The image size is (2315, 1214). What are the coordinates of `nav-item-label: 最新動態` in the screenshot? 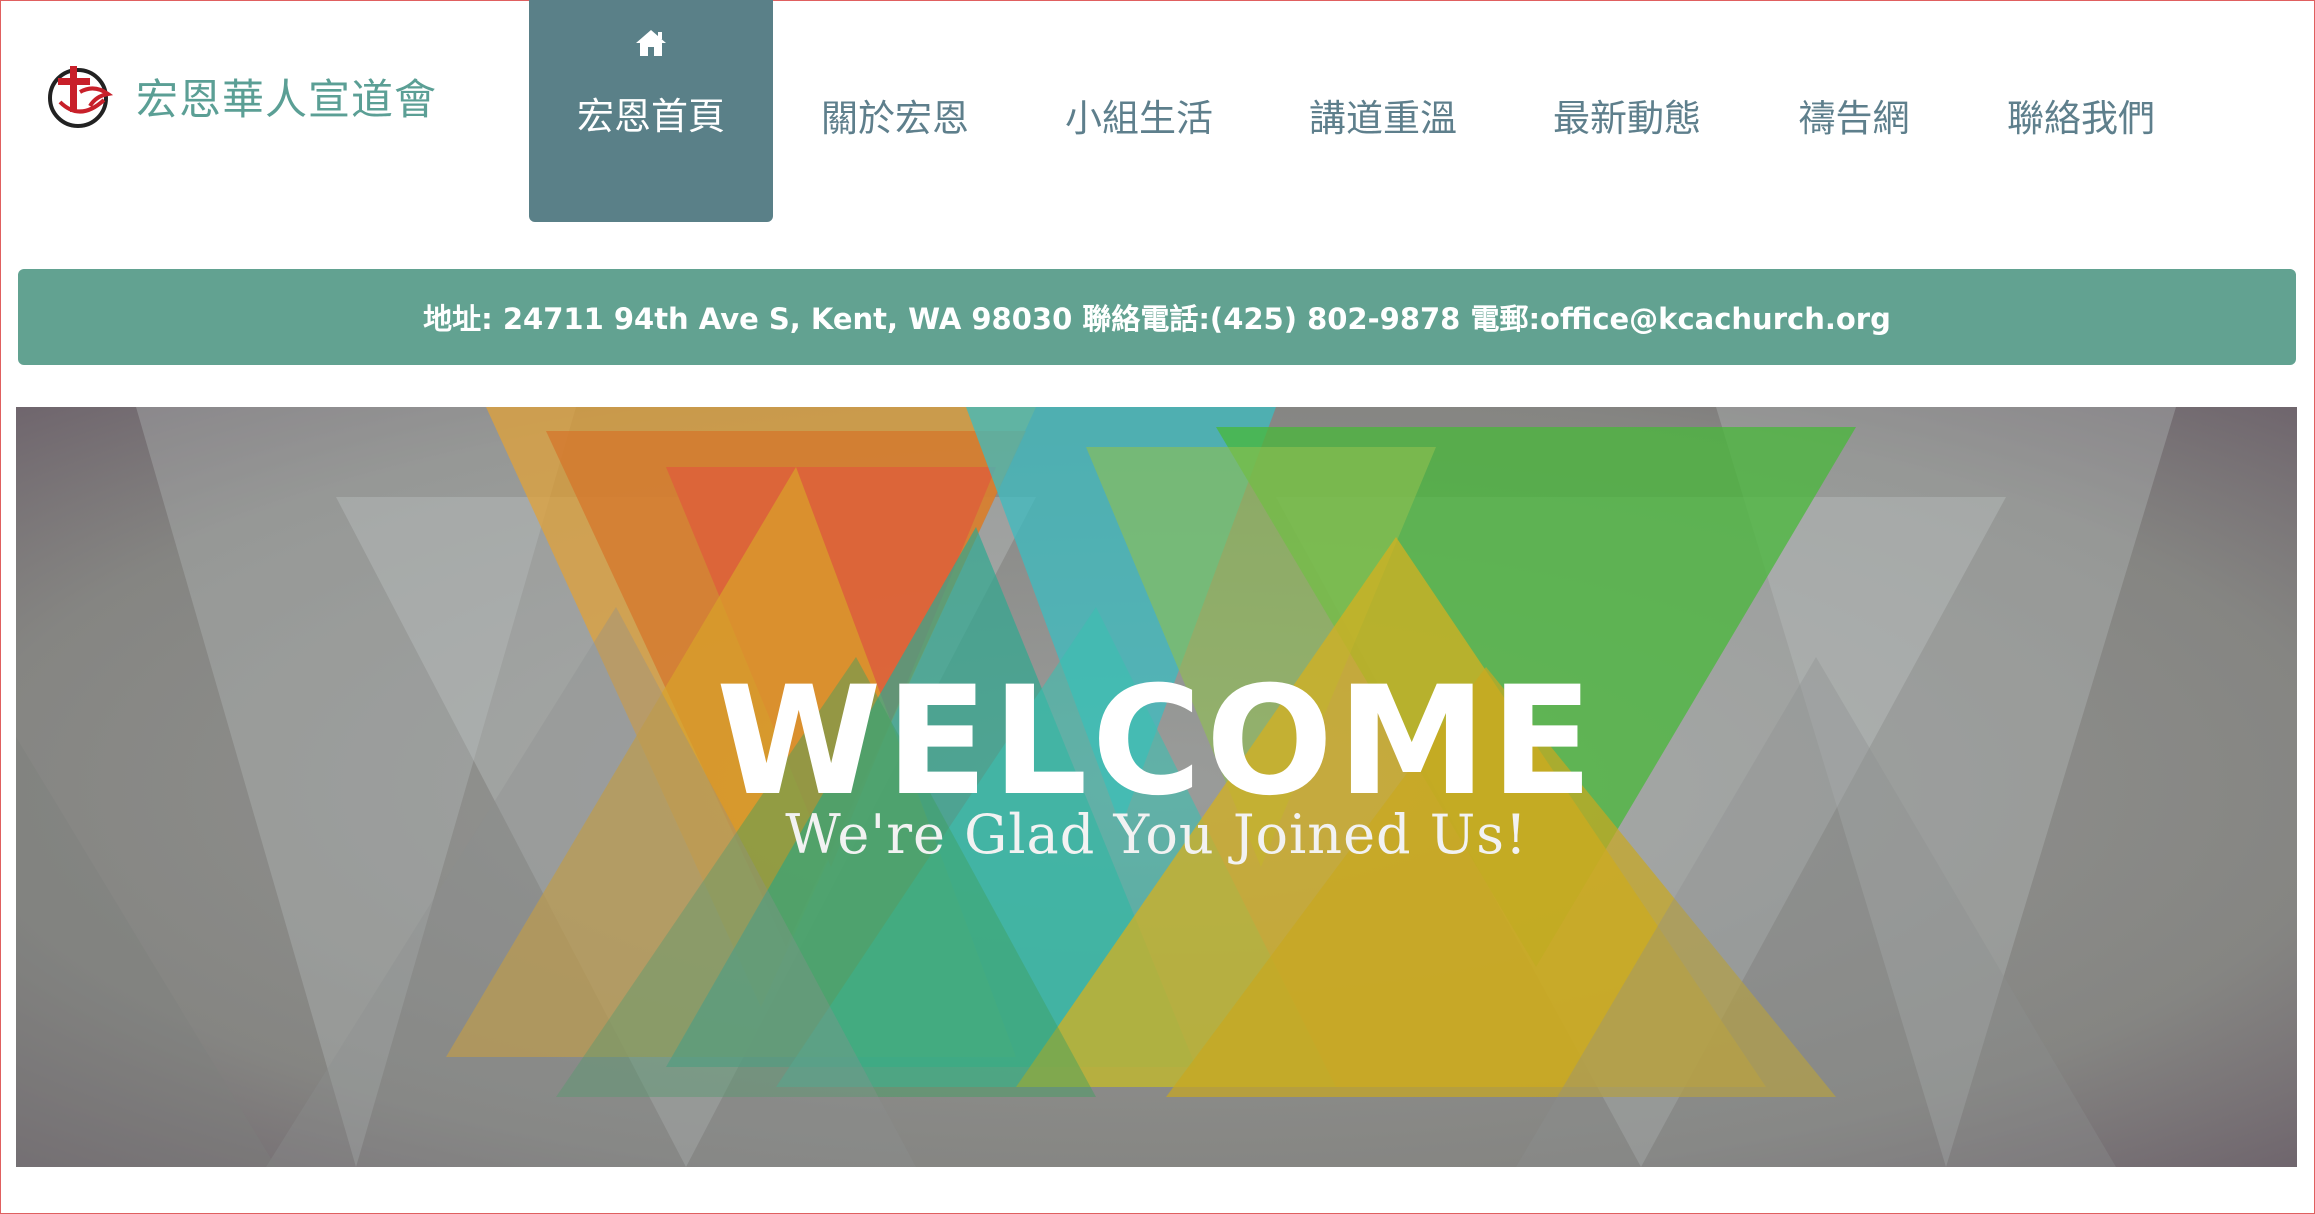 It's located at (1627, 118).